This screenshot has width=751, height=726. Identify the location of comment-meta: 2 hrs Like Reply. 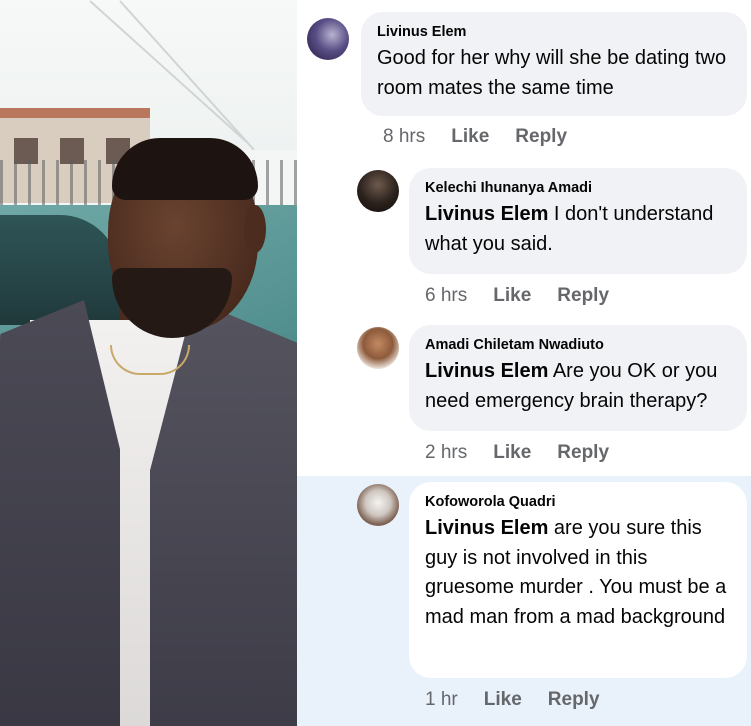
(530, 453).